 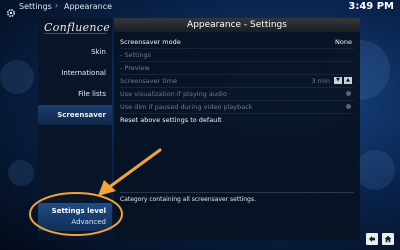 I want to click on annotation-overlay, so click(x=95, y=192).